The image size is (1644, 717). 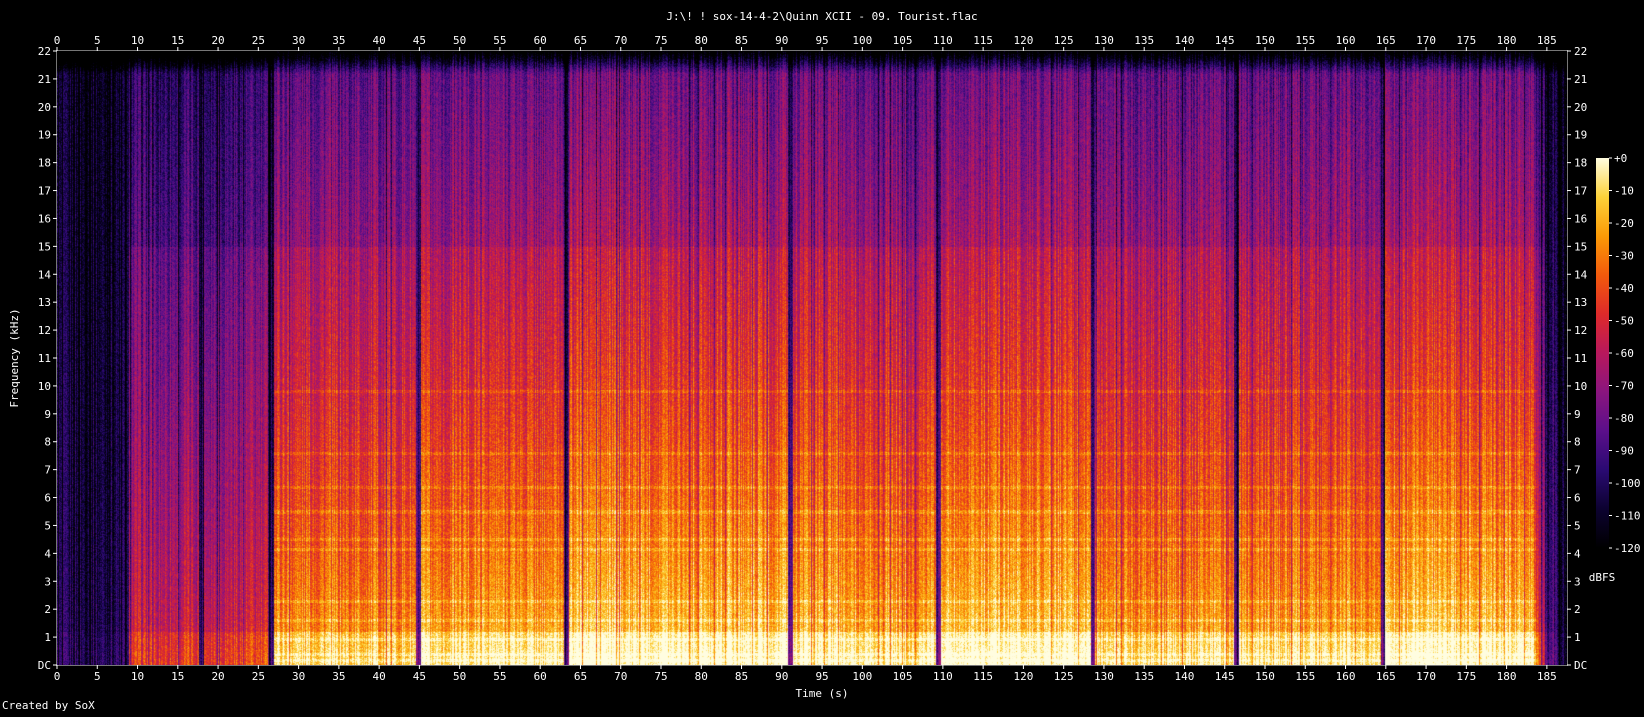 What do you see at coordinates (983, 40) in the screenshot?
I see `x-tick-label-top: 115` at bounding box center [983, 40].